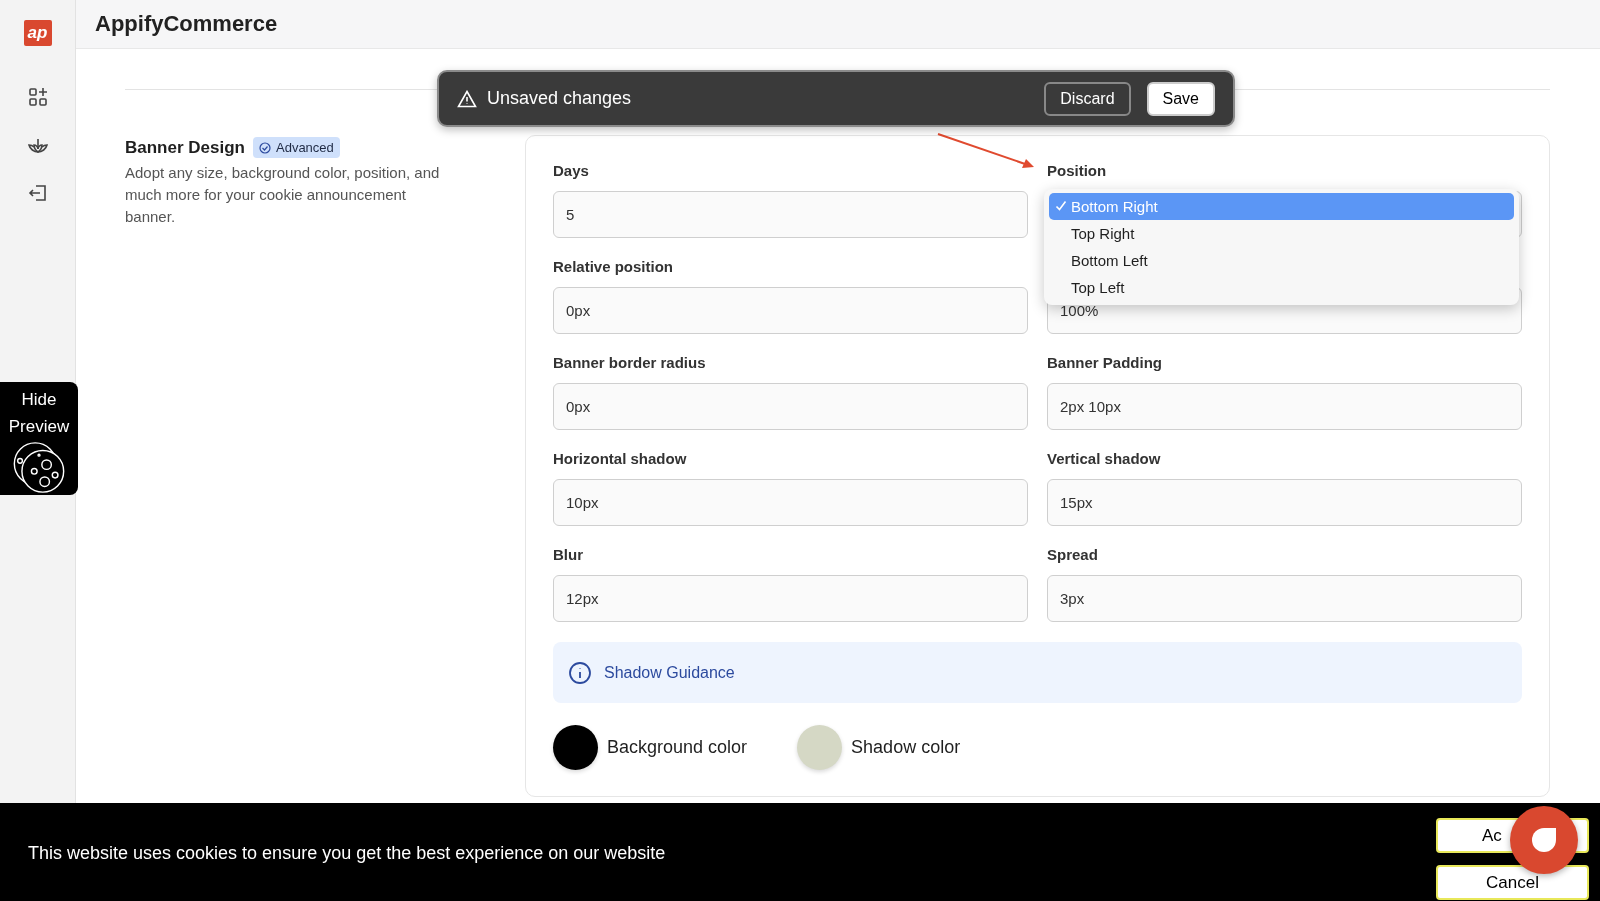  I want to click on field-label: Banner border radius, so click(630, 363).